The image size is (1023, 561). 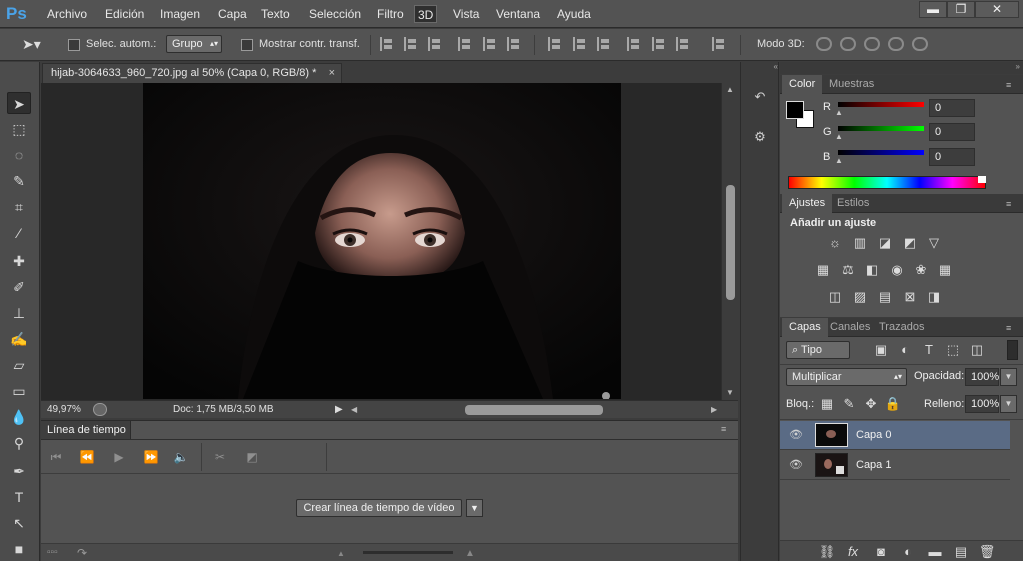 What do you see at coordinates (872, 44) in the screenshot?
I see `3d-pan-icon` at bounding box center [872, 44].